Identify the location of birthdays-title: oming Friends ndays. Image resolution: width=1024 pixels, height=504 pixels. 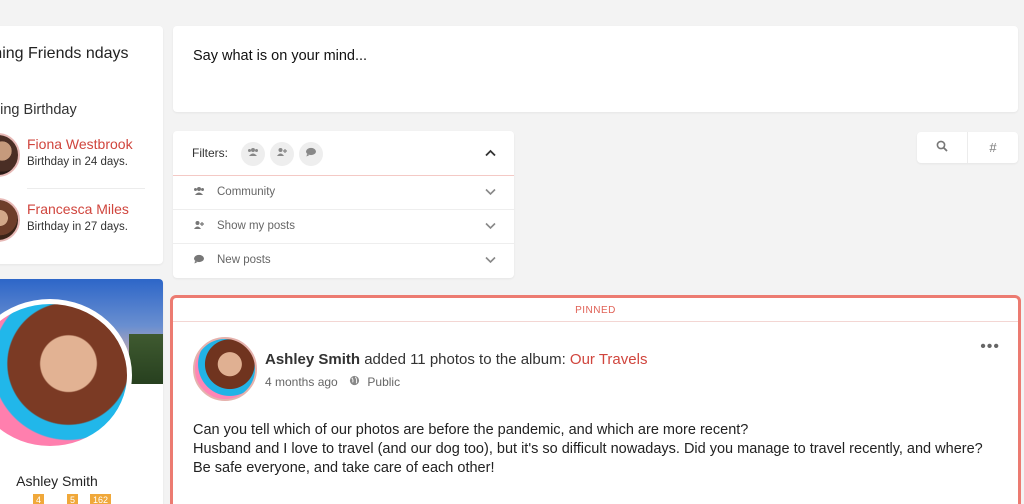
(64, 53).